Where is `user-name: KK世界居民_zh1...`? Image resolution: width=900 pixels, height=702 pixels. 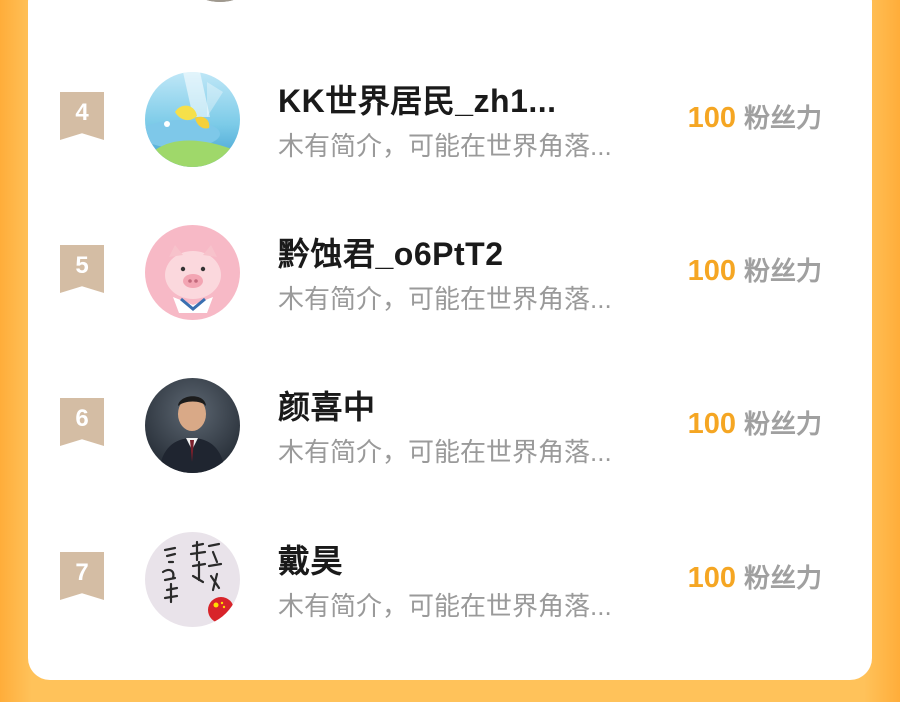
user-name: KK世界居民_zh1... is located at coordinates (417, 99).